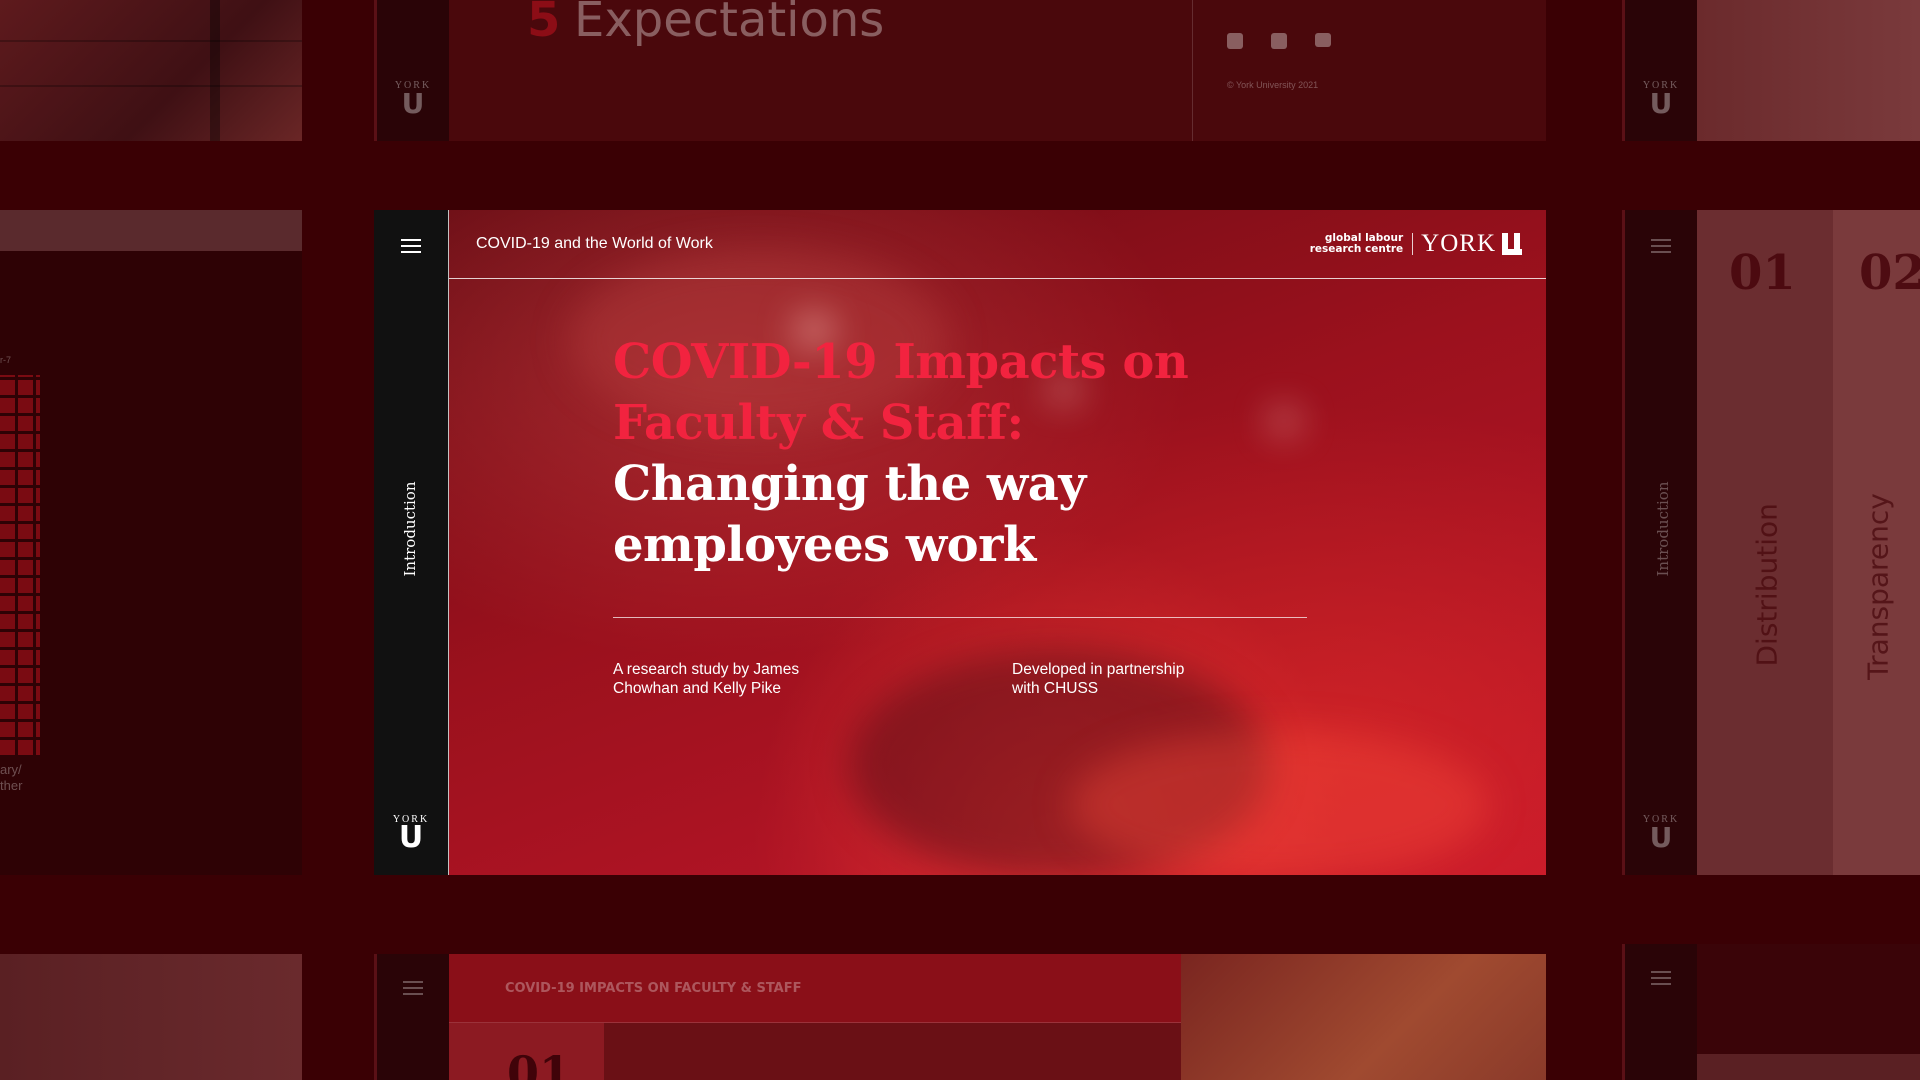  I want to click on slide-title: Expectations, so click(729, 24).